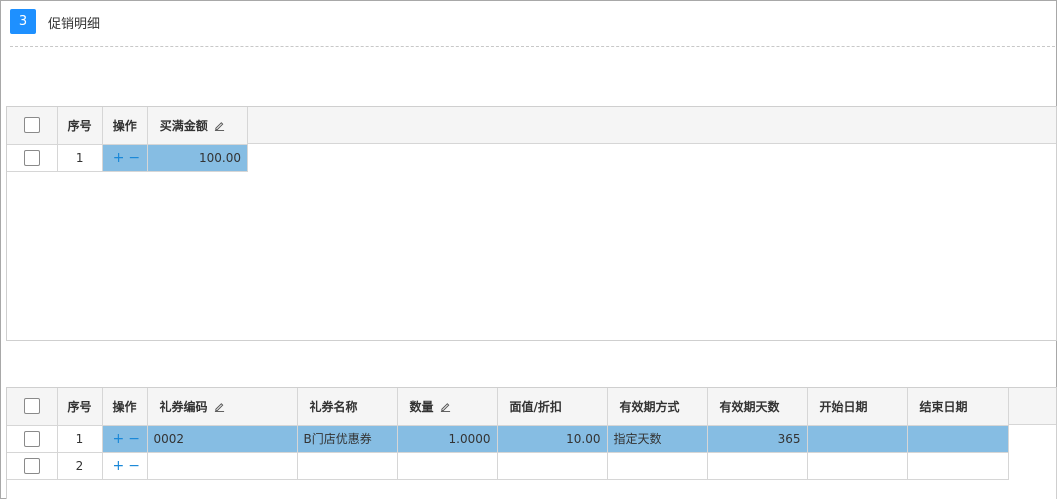 This screenshot has width=1057, height=499. I want to click on col-coupon-code-label: 礼券编码, so click(183, 406).